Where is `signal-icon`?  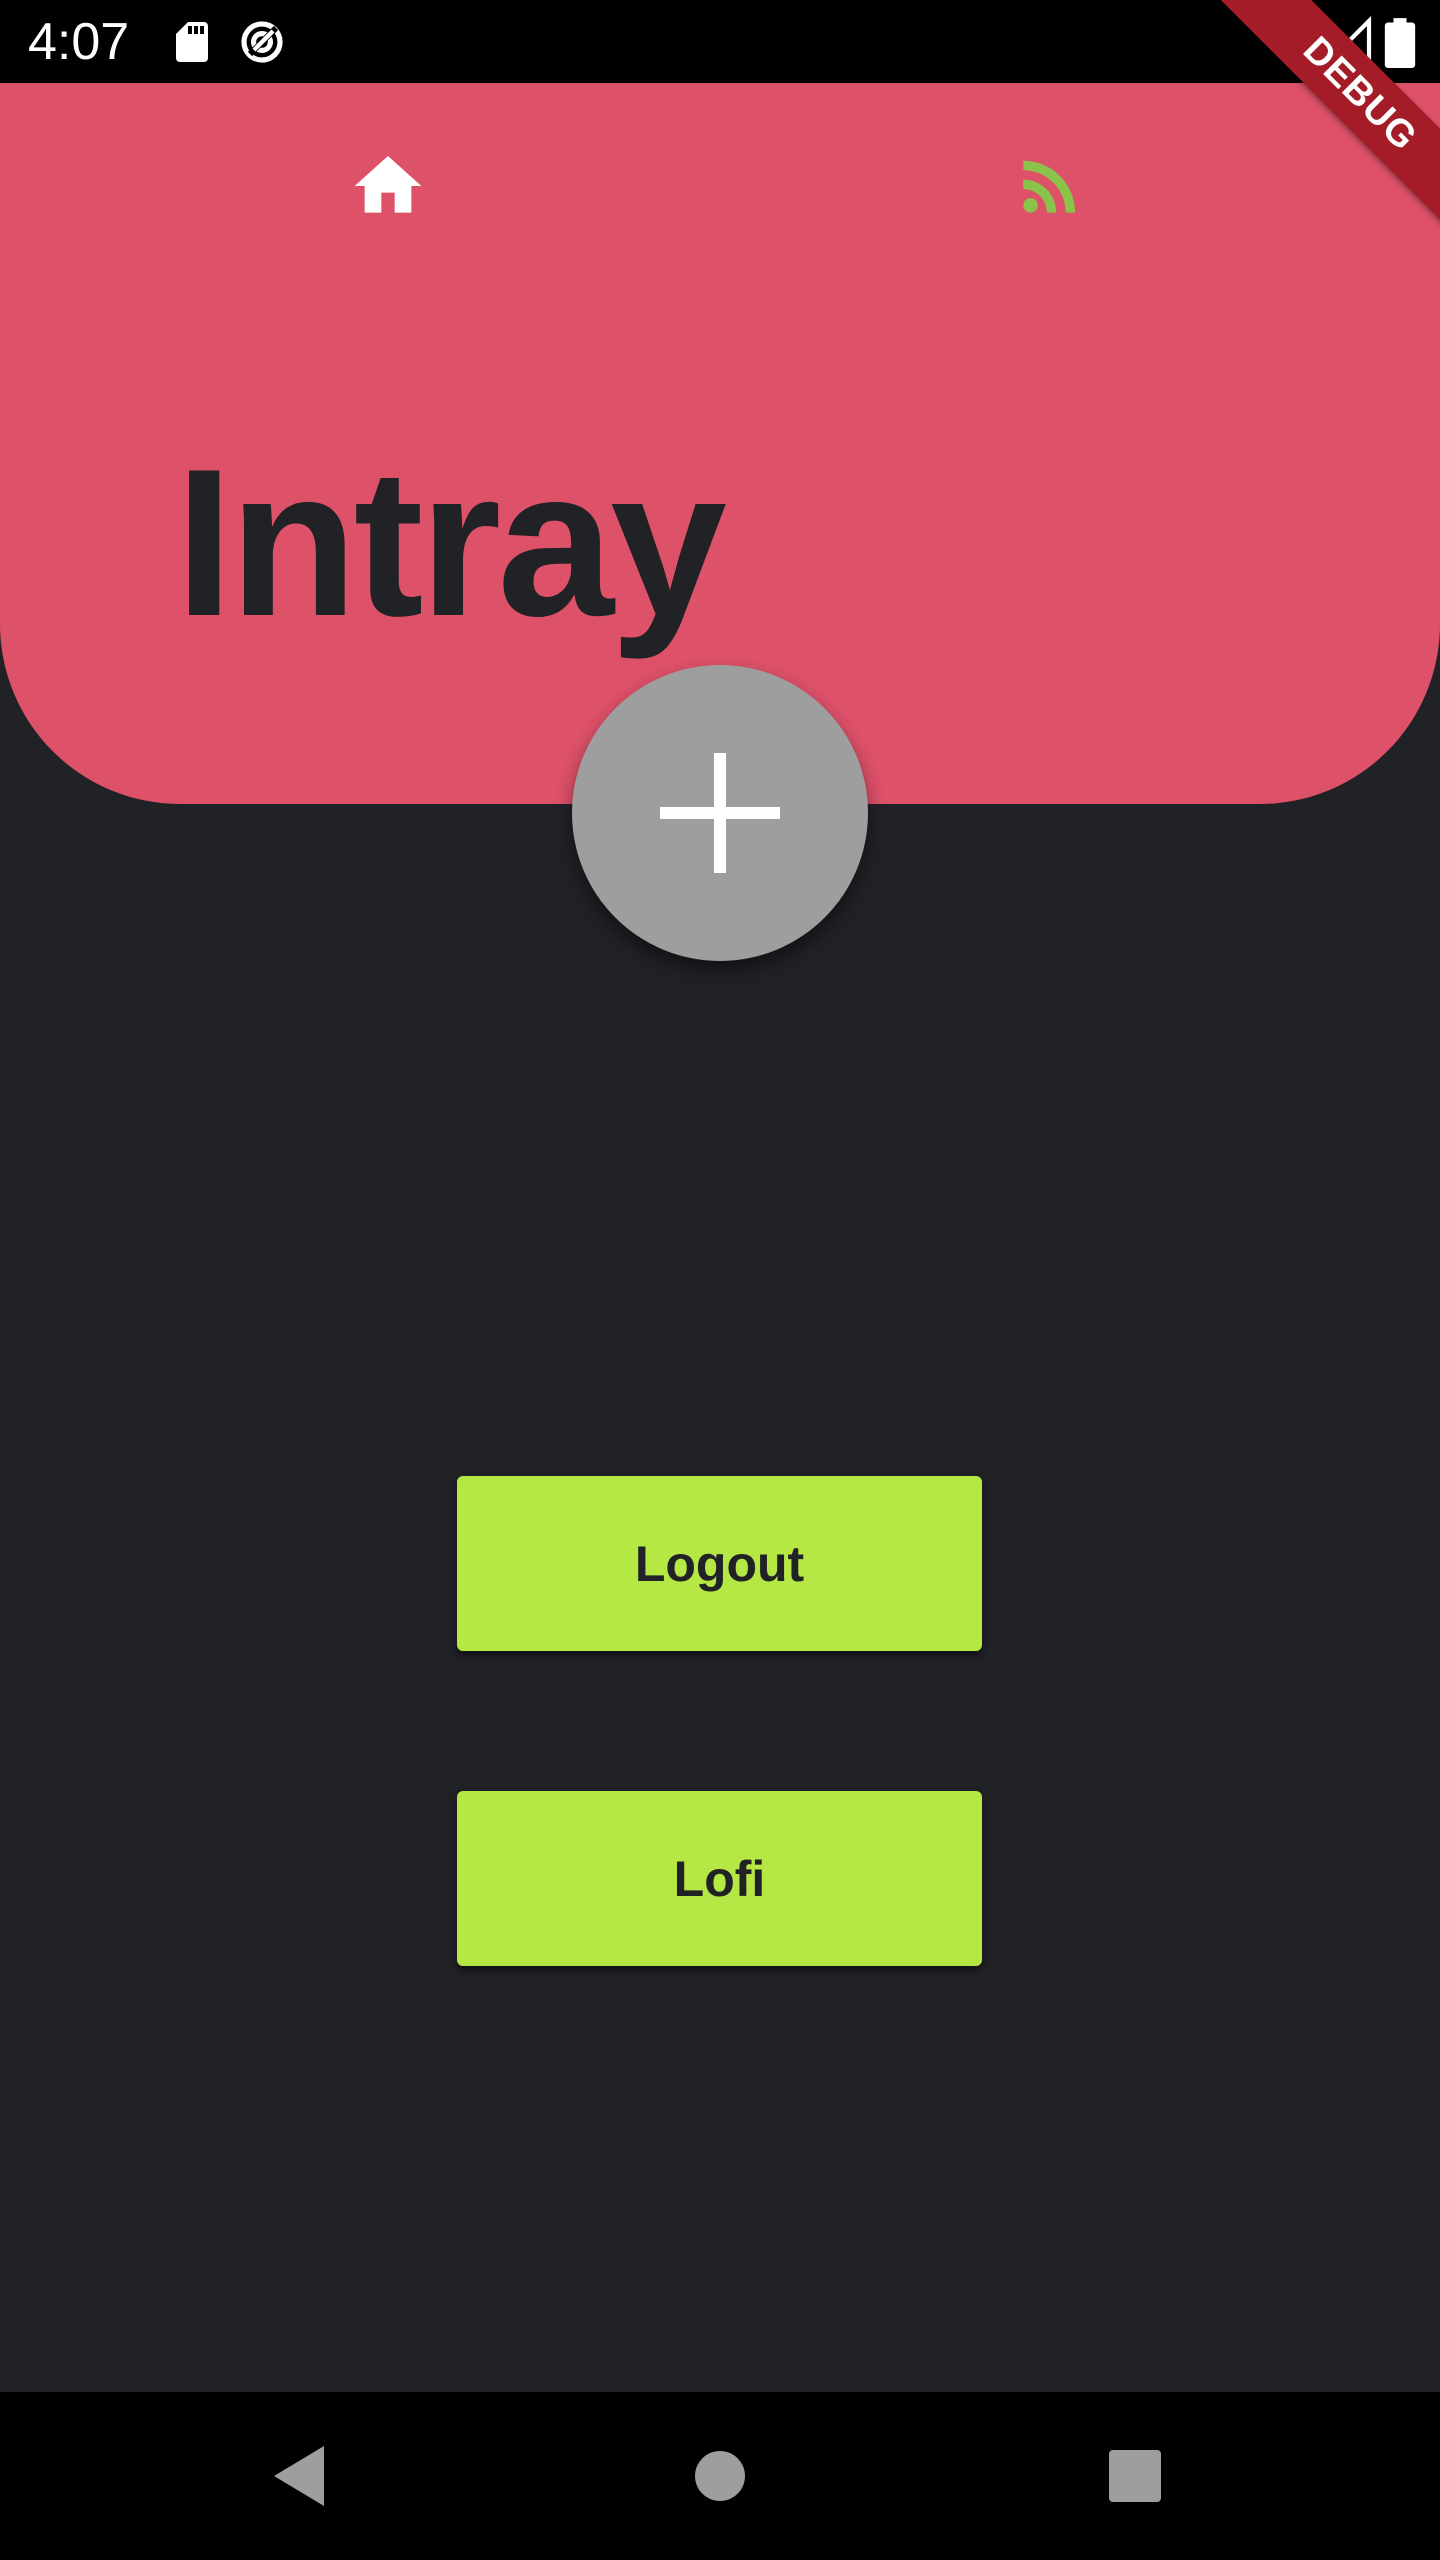 signal-icon is located at coordinates (1348, 42).